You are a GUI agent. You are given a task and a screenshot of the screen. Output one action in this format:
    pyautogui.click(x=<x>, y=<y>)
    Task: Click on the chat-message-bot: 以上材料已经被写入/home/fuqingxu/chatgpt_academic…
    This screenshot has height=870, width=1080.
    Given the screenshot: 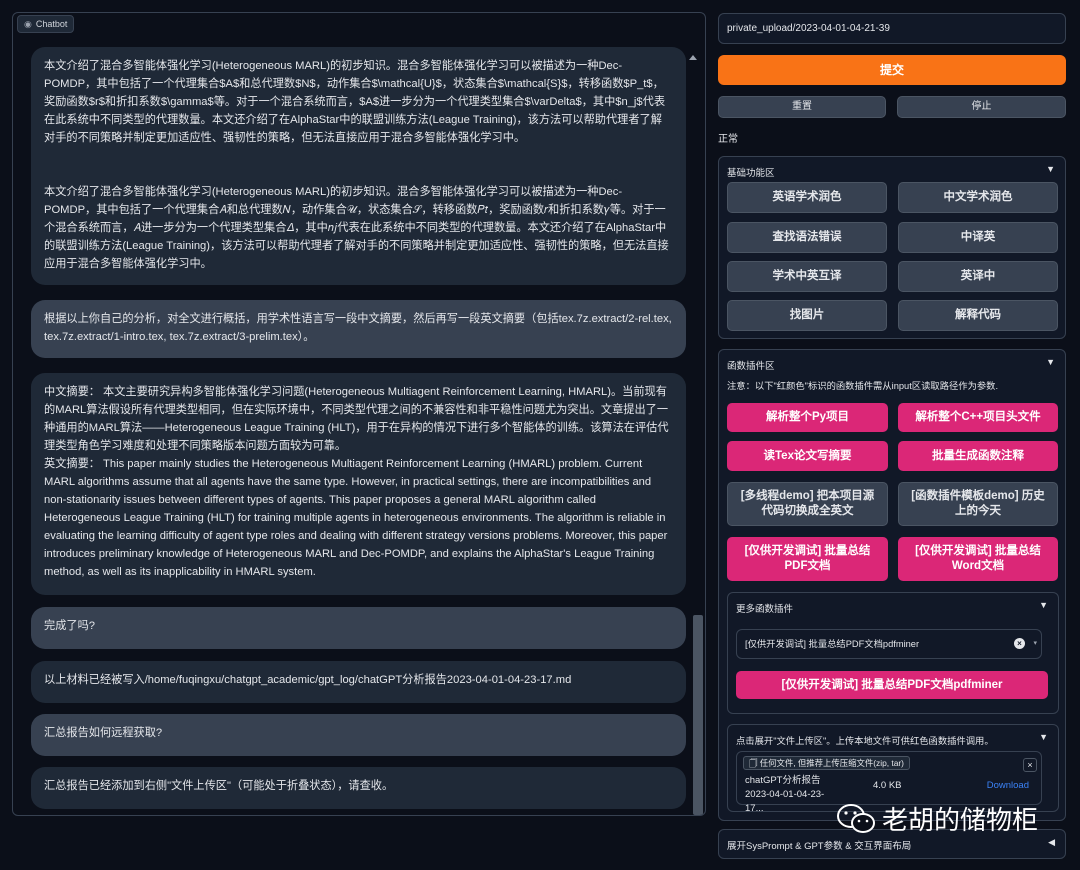 What is the action you would take?
    pyautogui.click(x=358, y=682)
    